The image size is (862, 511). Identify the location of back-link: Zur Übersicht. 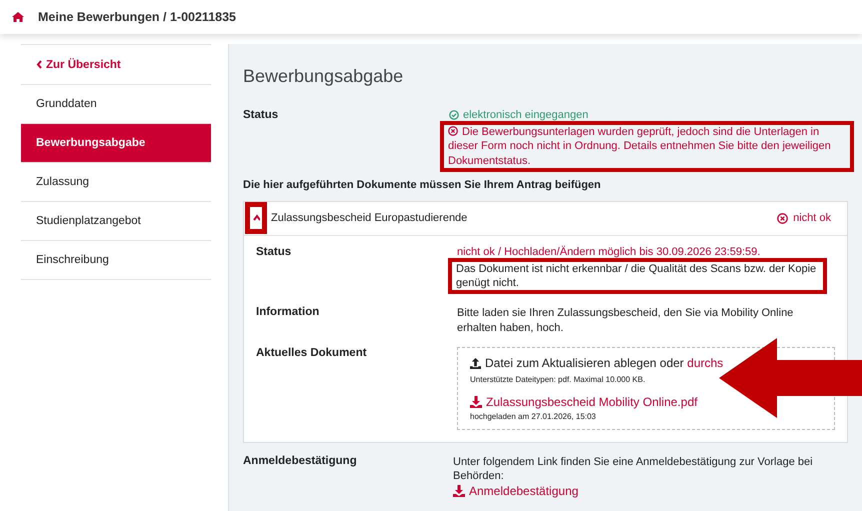
(116, 64).